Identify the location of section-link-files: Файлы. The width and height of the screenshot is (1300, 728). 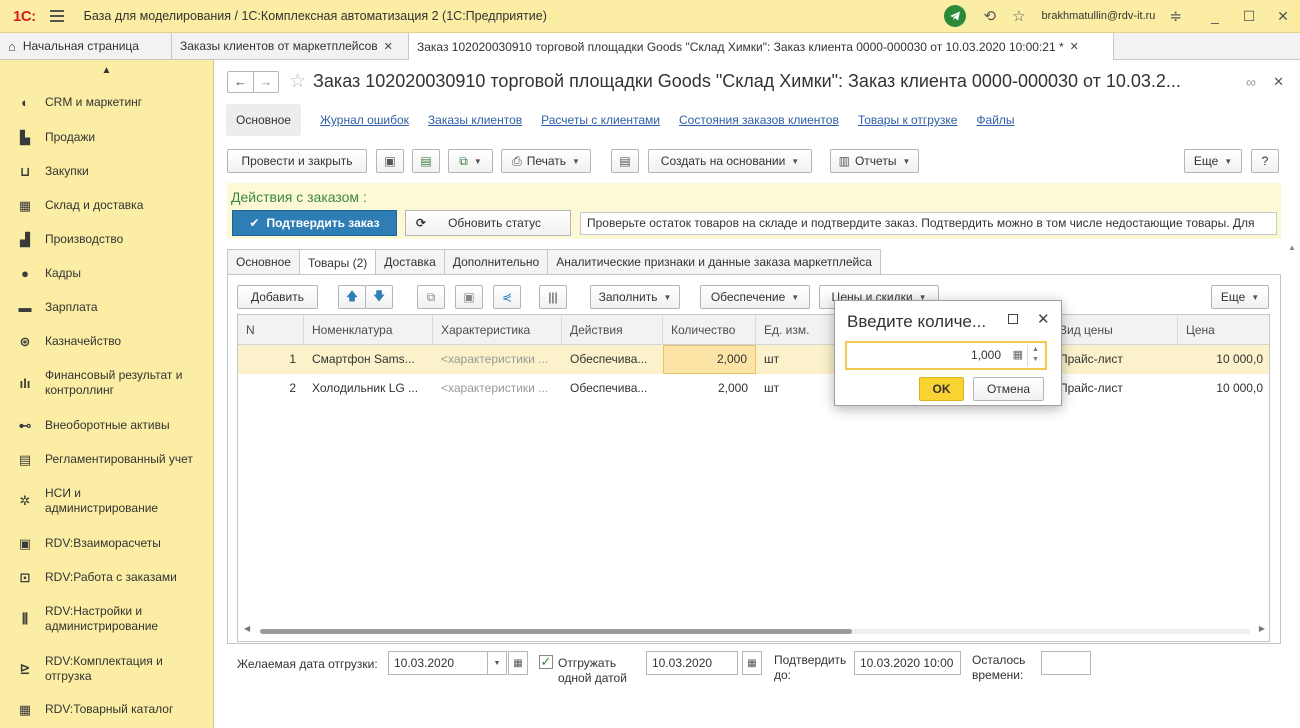
(995, 120).